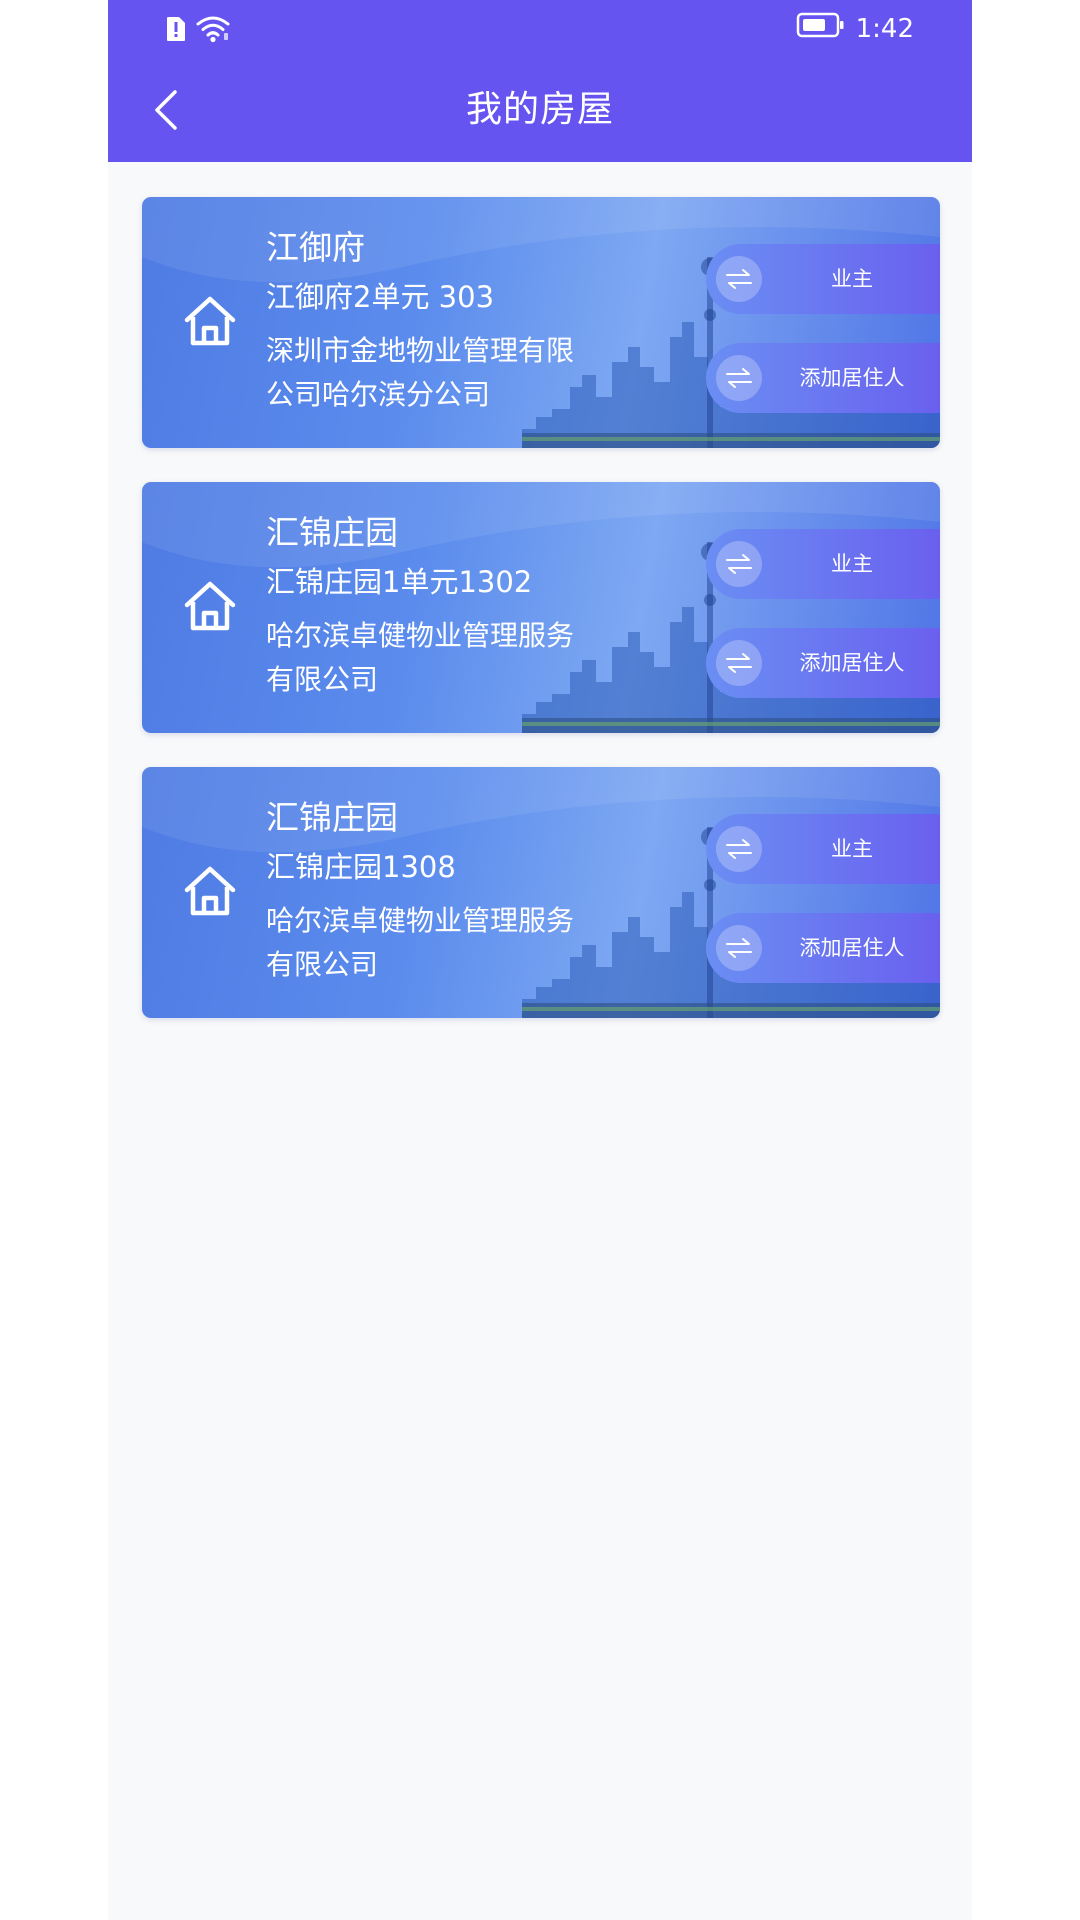  What do you see at coordinates (821, 28) in the screenshot?
I see `battery-icon` at bounding box center [821, 28].